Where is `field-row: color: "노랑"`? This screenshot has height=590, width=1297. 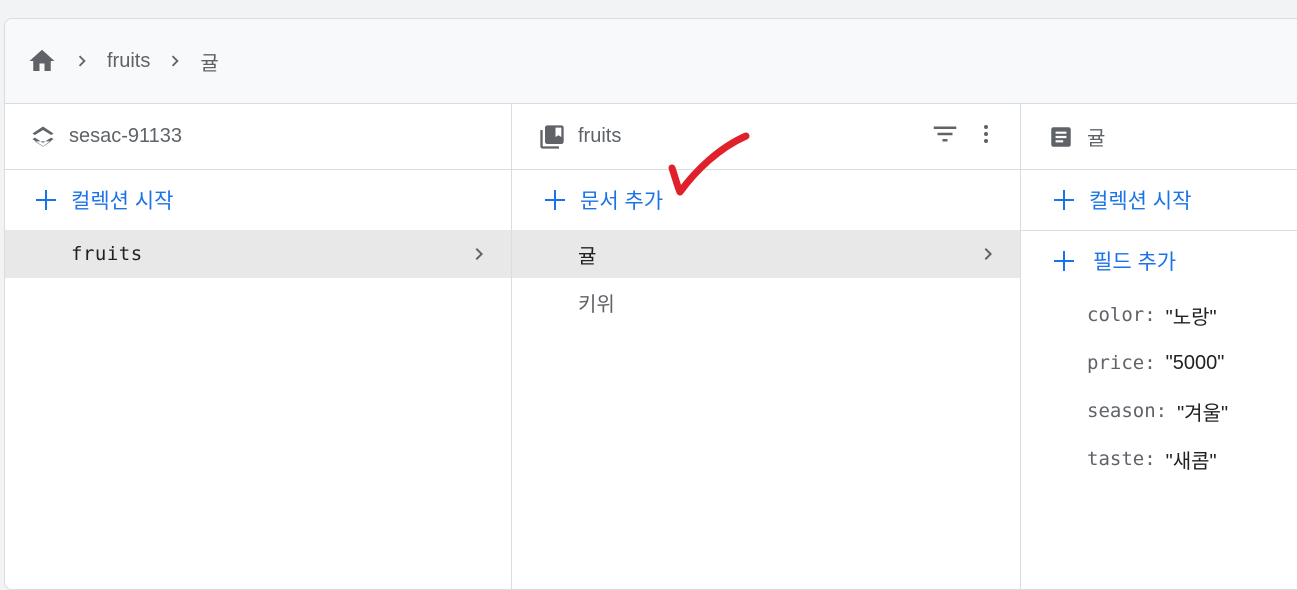 field-row: color: "노랑" is located at coordinates (1159, 315).